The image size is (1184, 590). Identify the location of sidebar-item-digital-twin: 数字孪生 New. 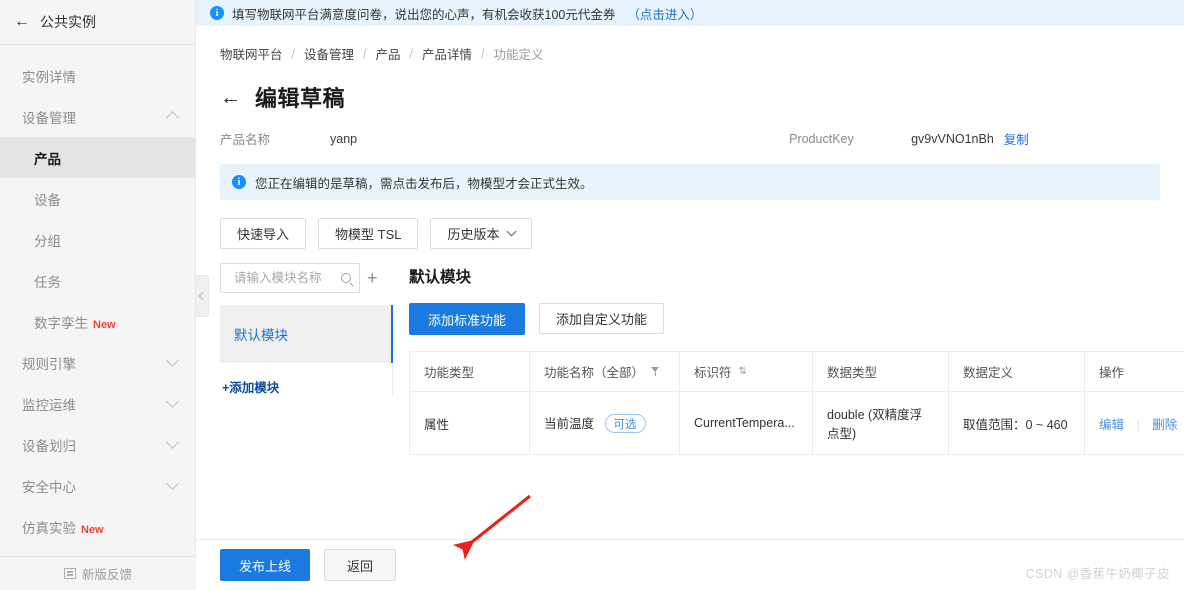
(97, 321).